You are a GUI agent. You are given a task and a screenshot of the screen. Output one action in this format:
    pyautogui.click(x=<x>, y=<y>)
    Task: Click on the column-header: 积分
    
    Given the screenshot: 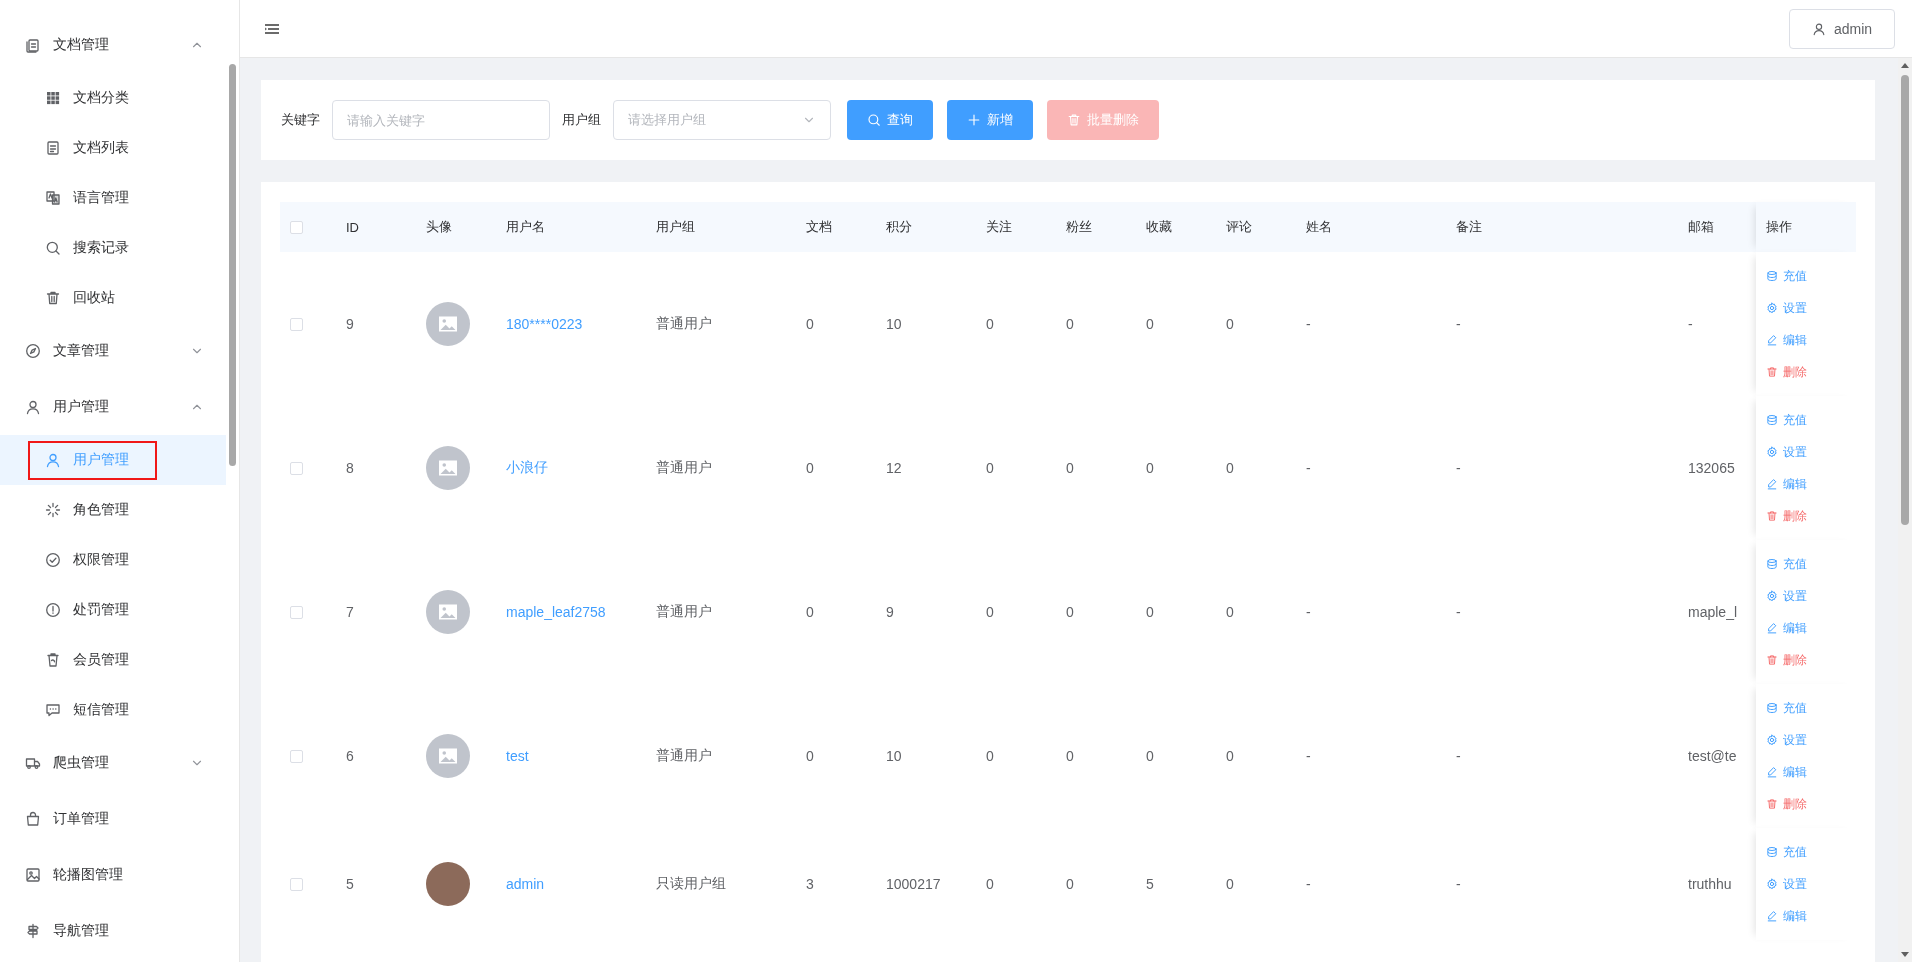 What is the action you would take?
    pyautogui.click(x=899, y=227)
    